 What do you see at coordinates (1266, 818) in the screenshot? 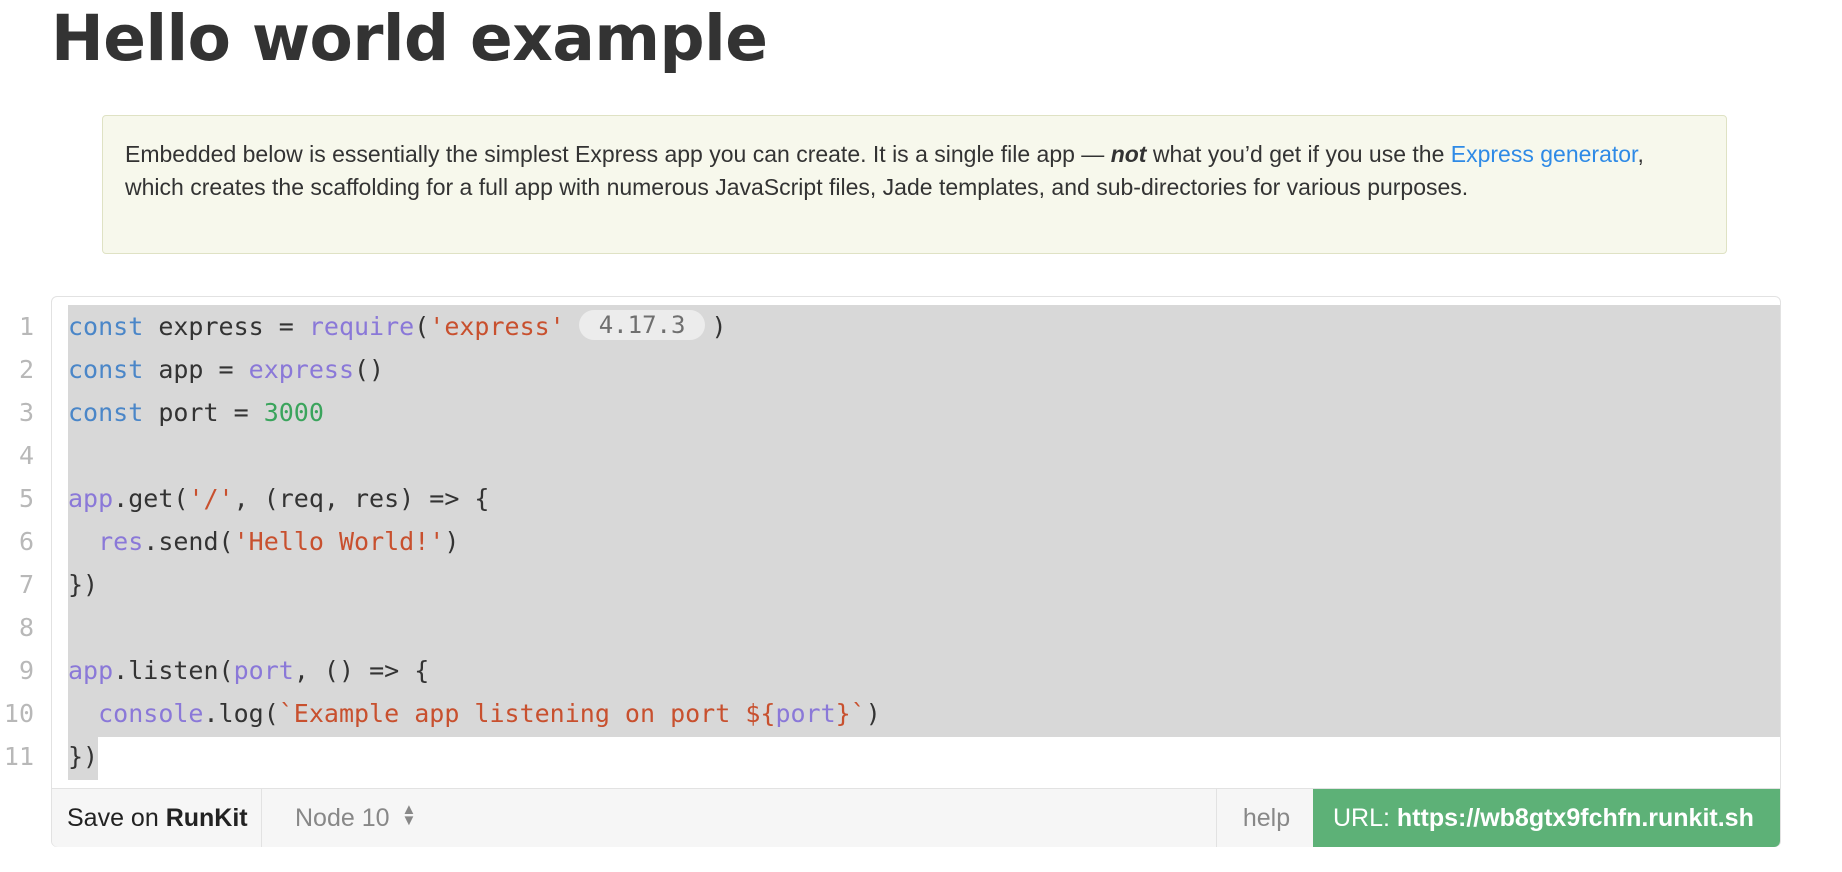
I see `help-button: help` at bounding box center [1266, 818].